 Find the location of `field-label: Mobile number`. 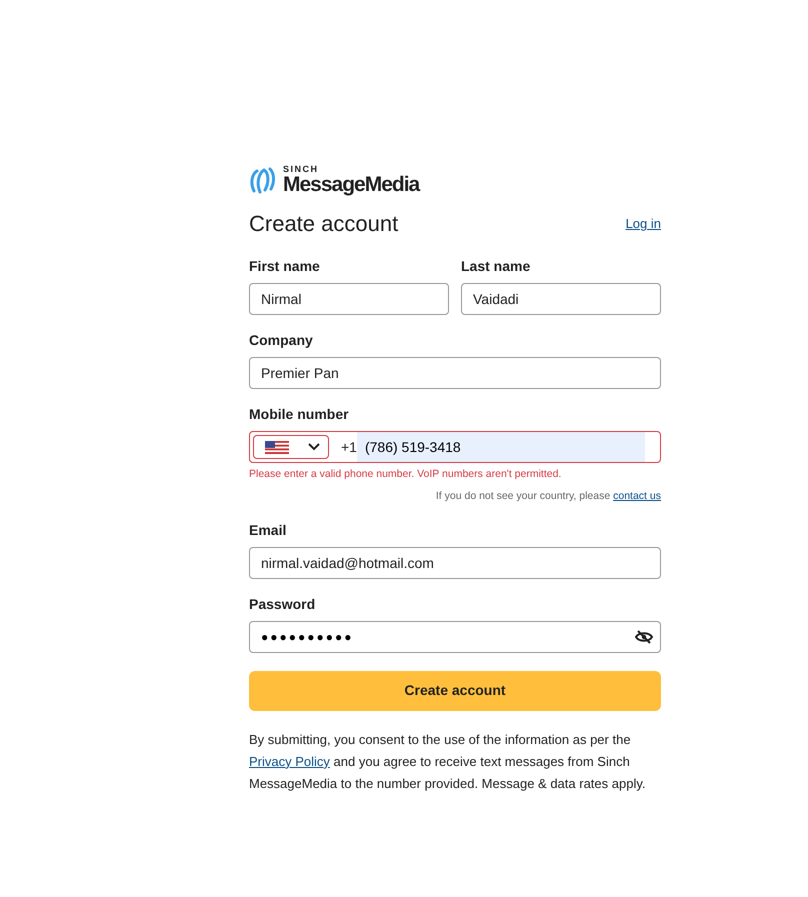

field-label: Mobile number is located at coordinates (299, 414).